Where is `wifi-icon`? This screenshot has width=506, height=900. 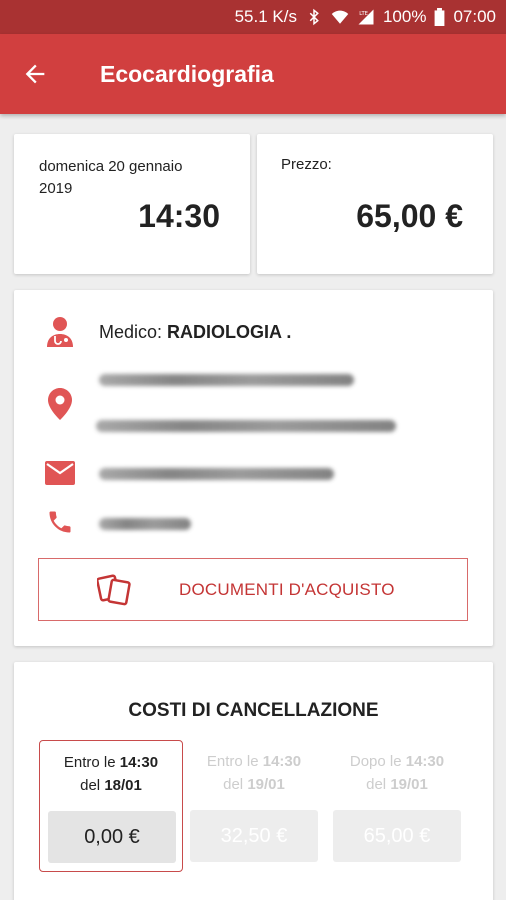 wifi-icon is located at coordinates (340, 17).